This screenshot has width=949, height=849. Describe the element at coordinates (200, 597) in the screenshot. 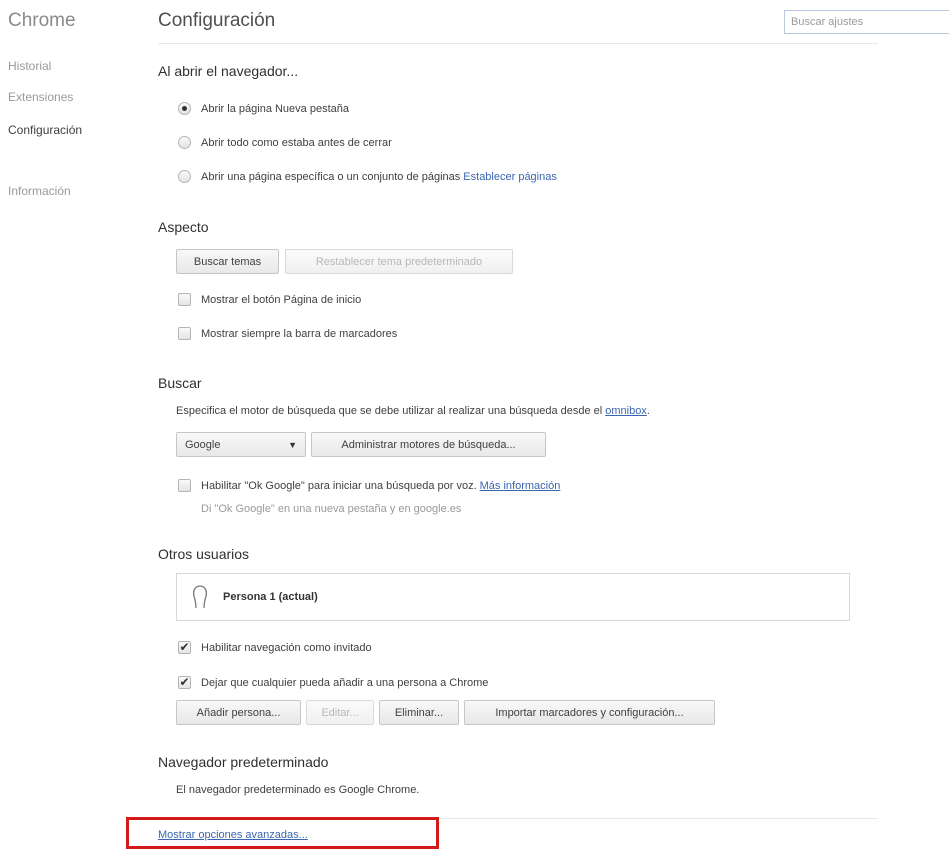

I see `avatar-icon` at that location.